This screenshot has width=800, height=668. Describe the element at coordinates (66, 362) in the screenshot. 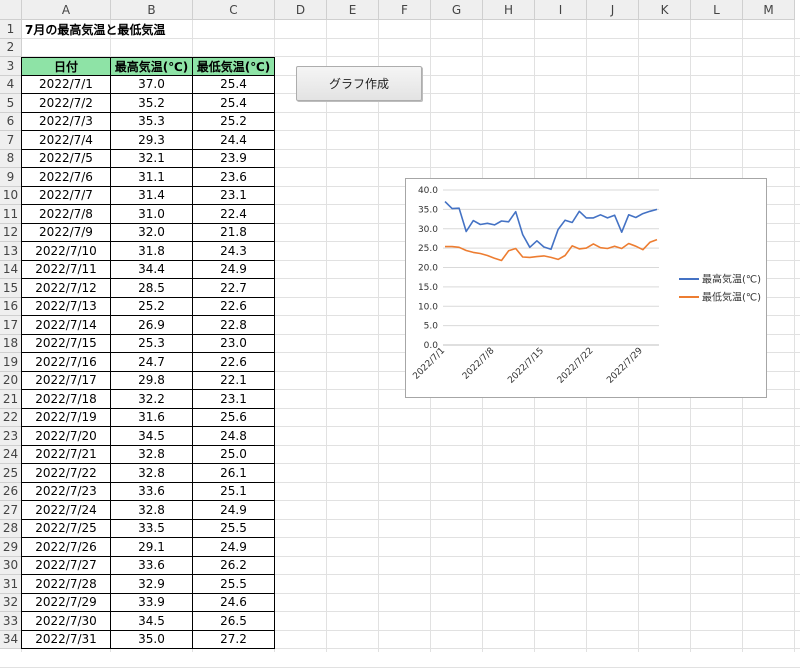

I see `date-cell: 2022/7/16` at that location.